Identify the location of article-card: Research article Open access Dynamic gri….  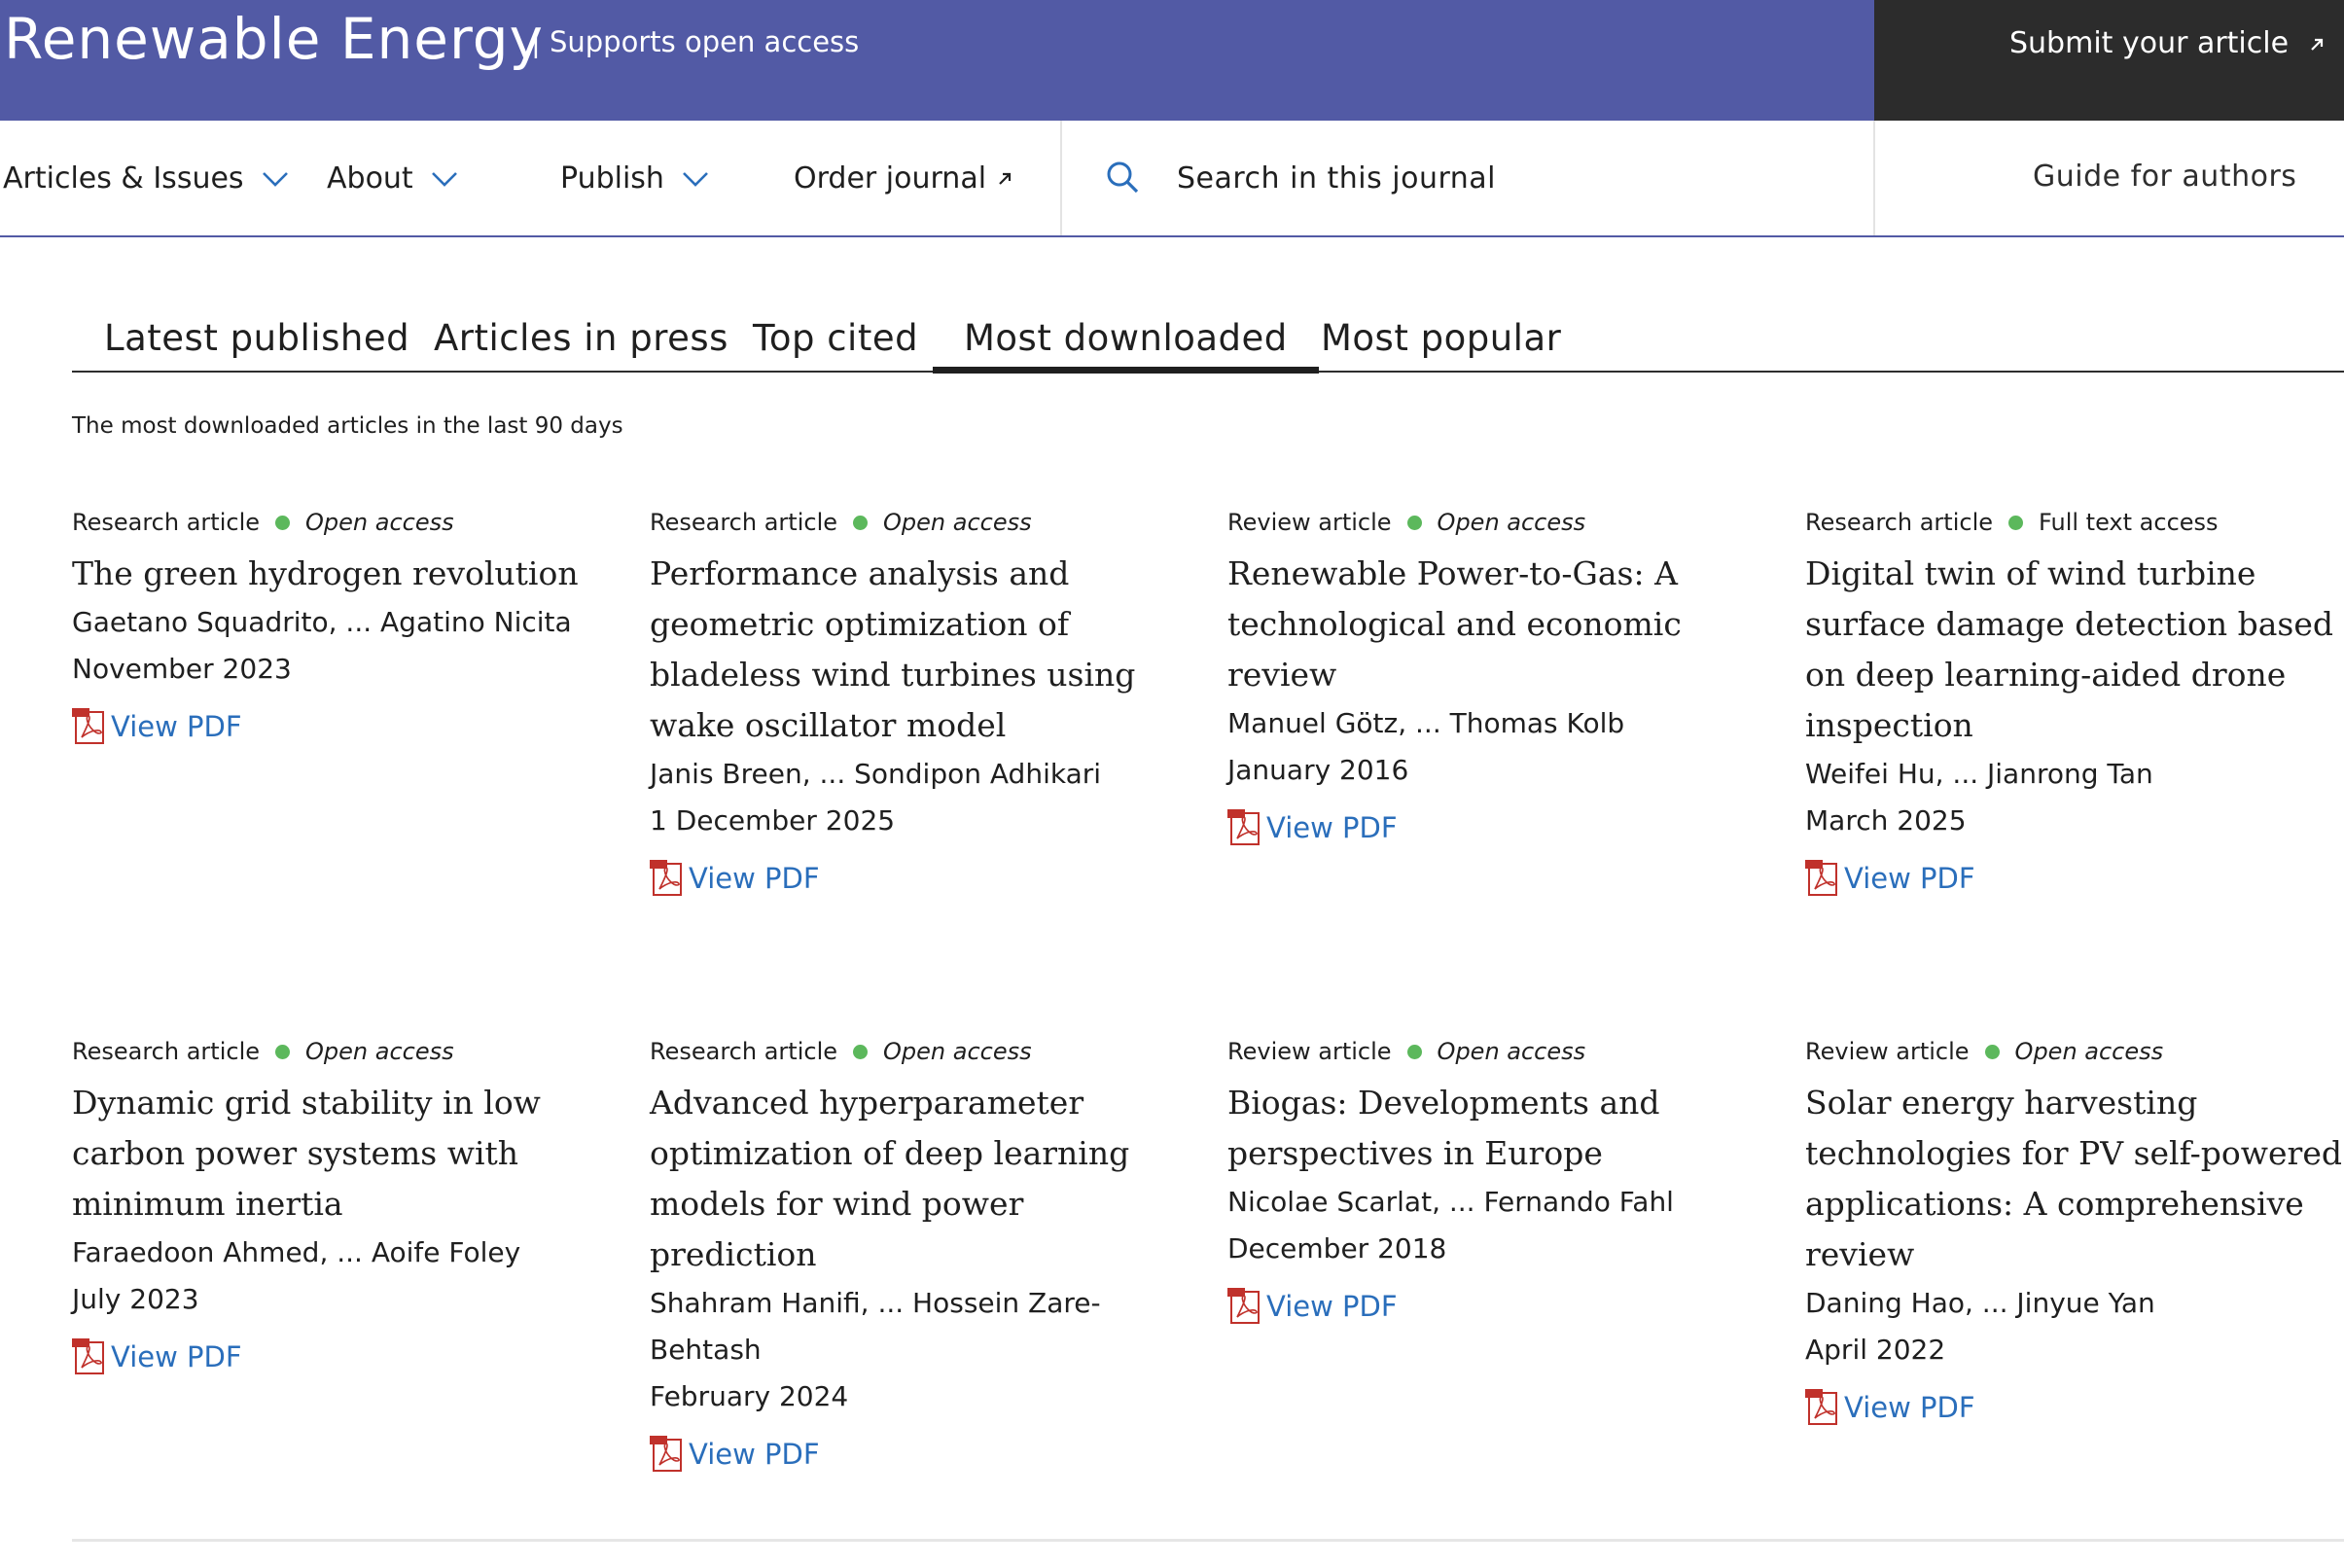
(344, 1205).